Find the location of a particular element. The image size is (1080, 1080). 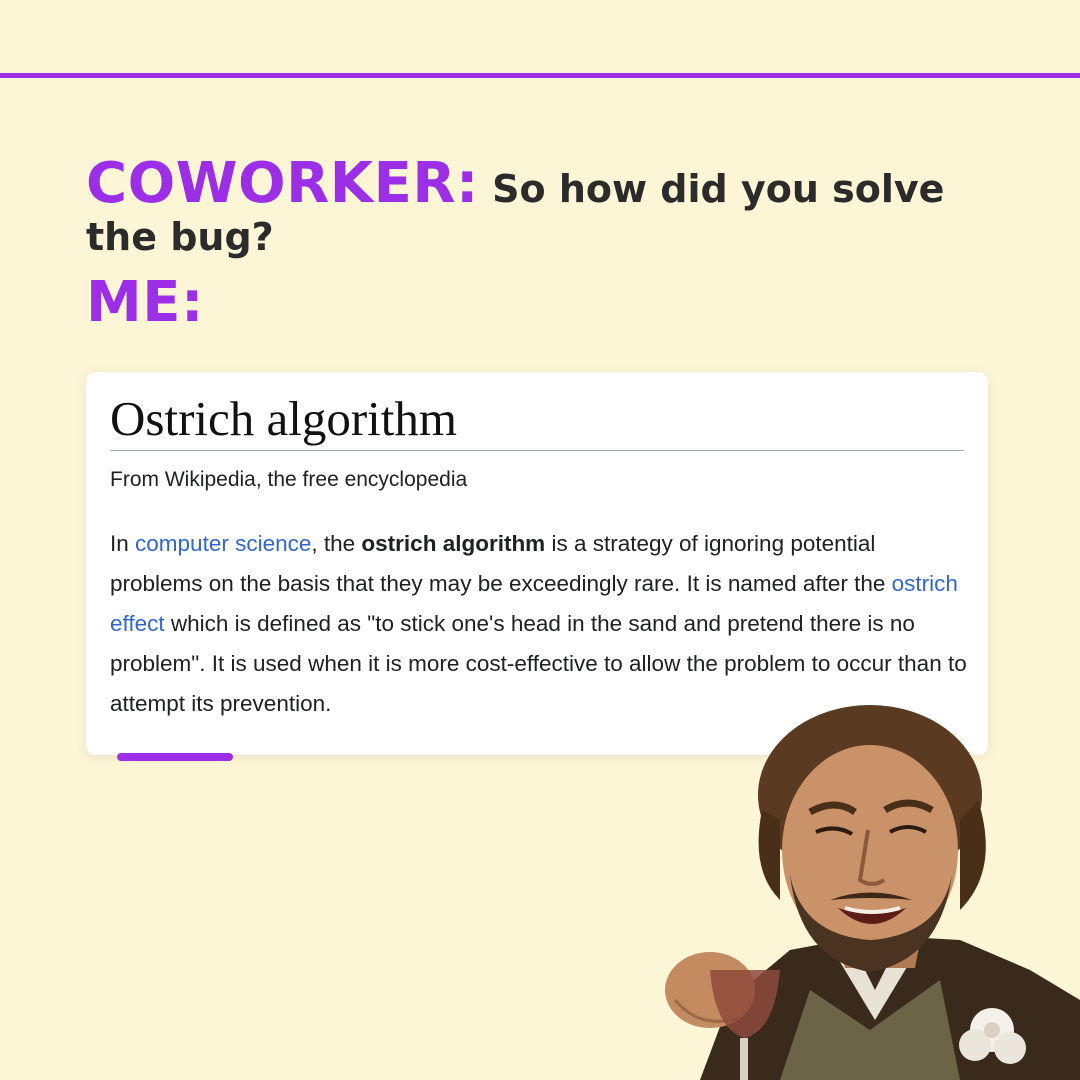

coworker-label: COWORKER: is located at coordinates (282, 183).